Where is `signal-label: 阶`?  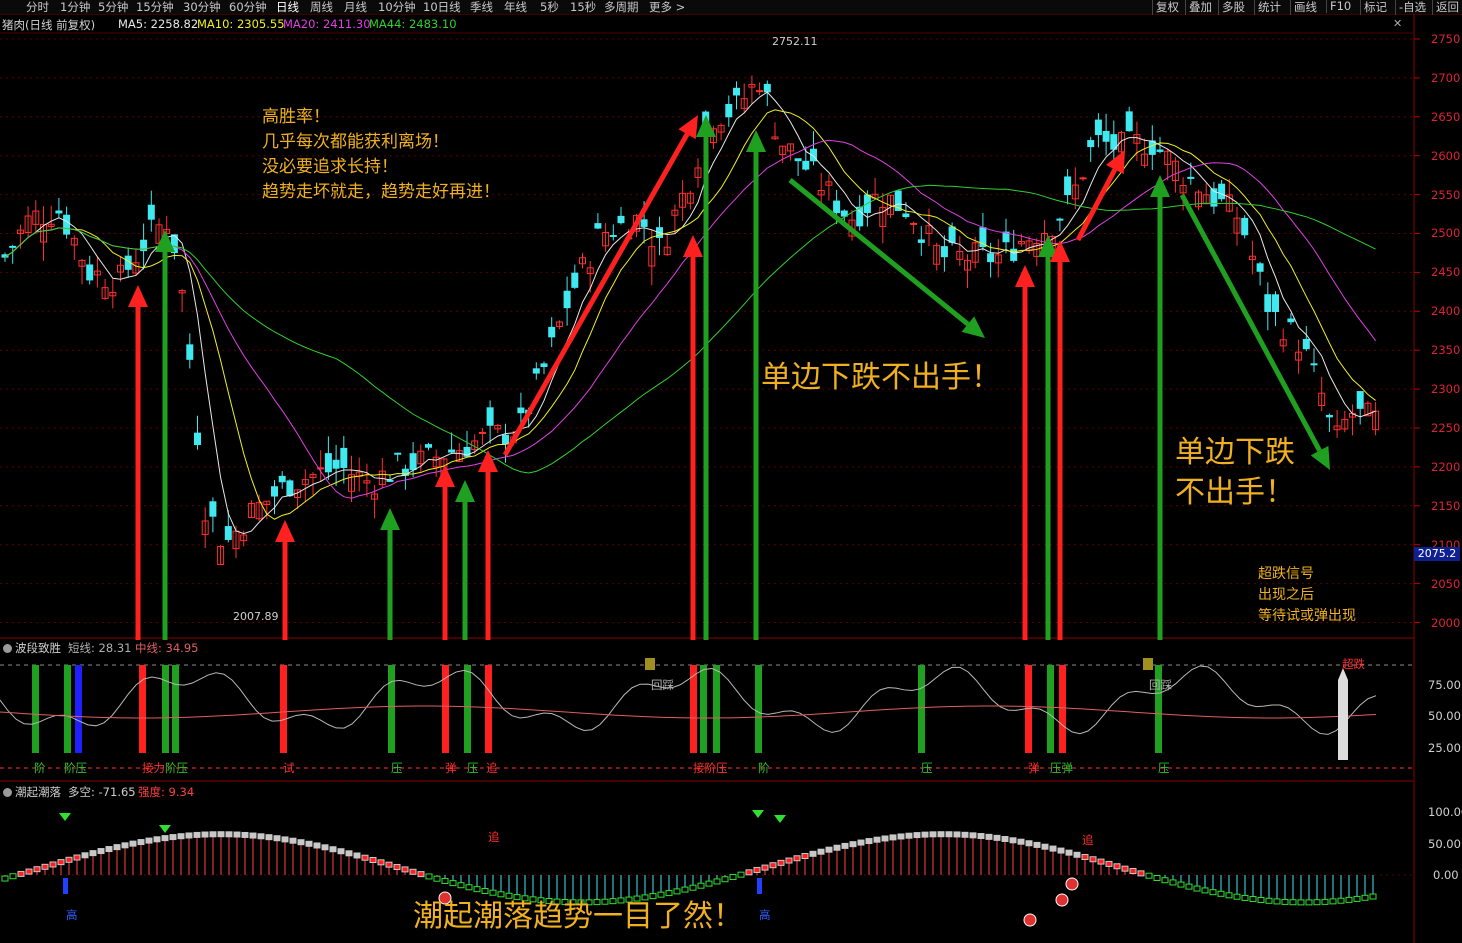
signal-label: 阶 is located at coordinates (764, 768).